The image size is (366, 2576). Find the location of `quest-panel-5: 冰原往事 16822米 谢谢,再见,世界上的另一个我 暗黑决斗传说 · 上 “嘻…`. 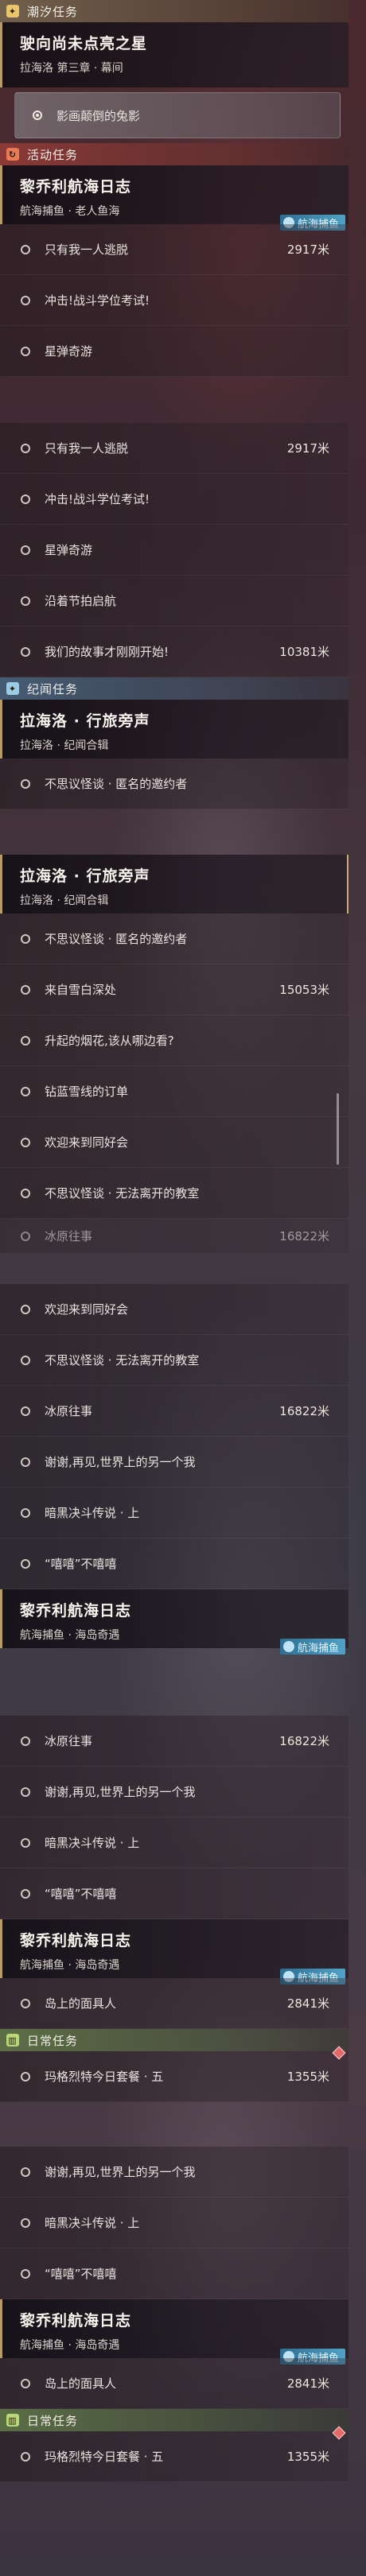

quest-panel-5: 冰原往事 16822米 谢谢,再见,世界上的另一个我 暗黑决斗传说 · 上 “嘻… is located at coordinates (174, 1909).